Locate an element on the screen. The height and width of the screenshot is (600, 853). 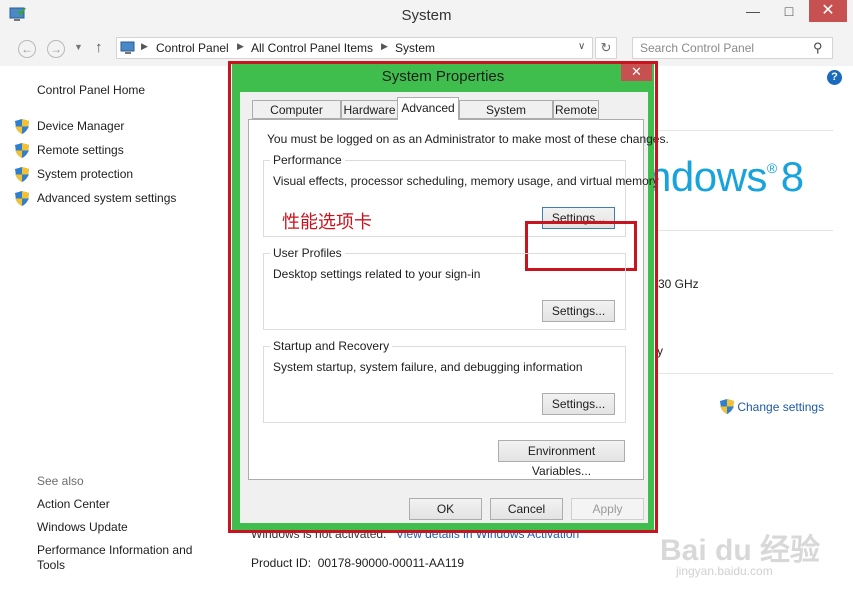
see-also-heading: See also is located at coordinates (60, 481).